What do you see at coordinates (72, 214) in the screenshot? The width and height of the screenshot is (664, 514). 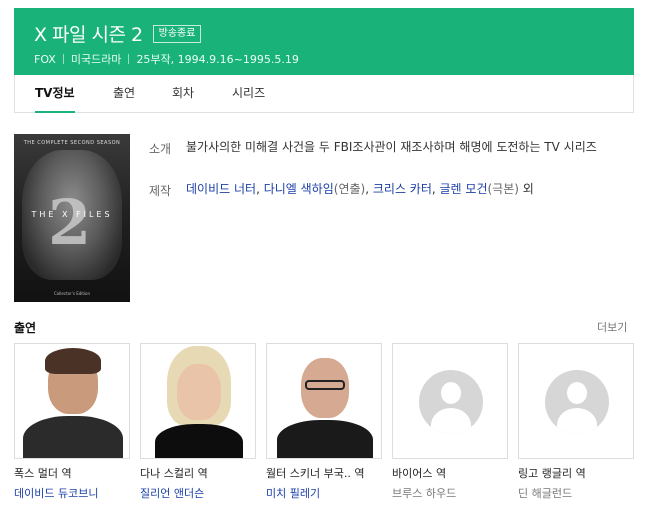 I see `poster-logo: THE X FILES` at bounding box center [72, 214].